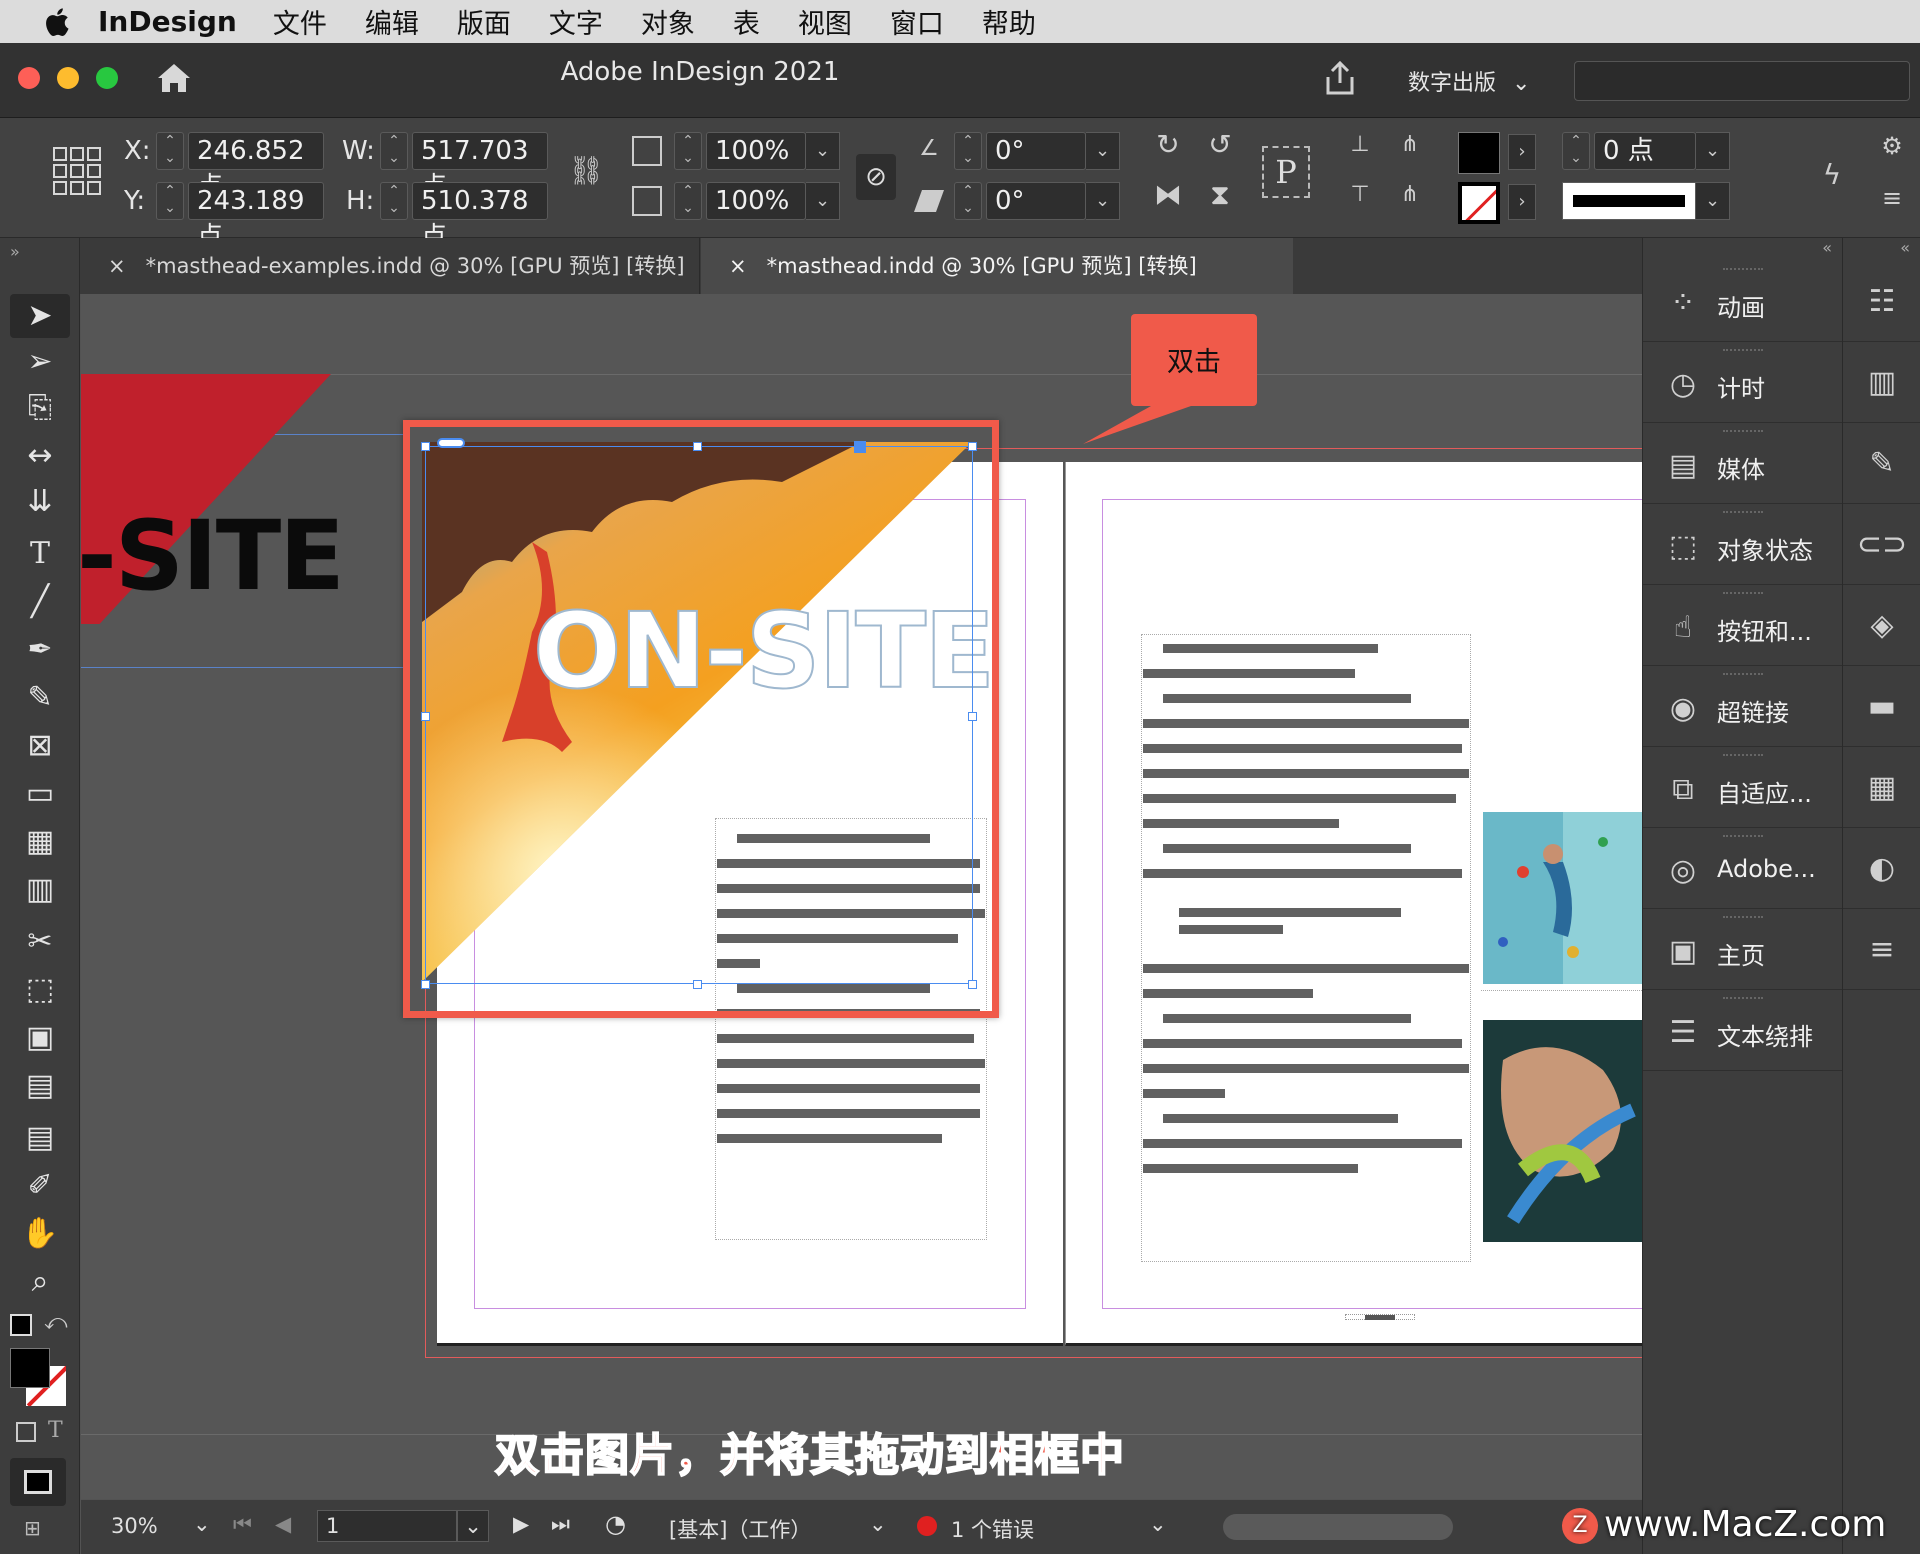 This screenshot has width=1920, height=1554. What do you see at coordinates (55, 1430) in the screenshot?
I see `formatting-text-icon: T` at bounding box center [55, 1430].